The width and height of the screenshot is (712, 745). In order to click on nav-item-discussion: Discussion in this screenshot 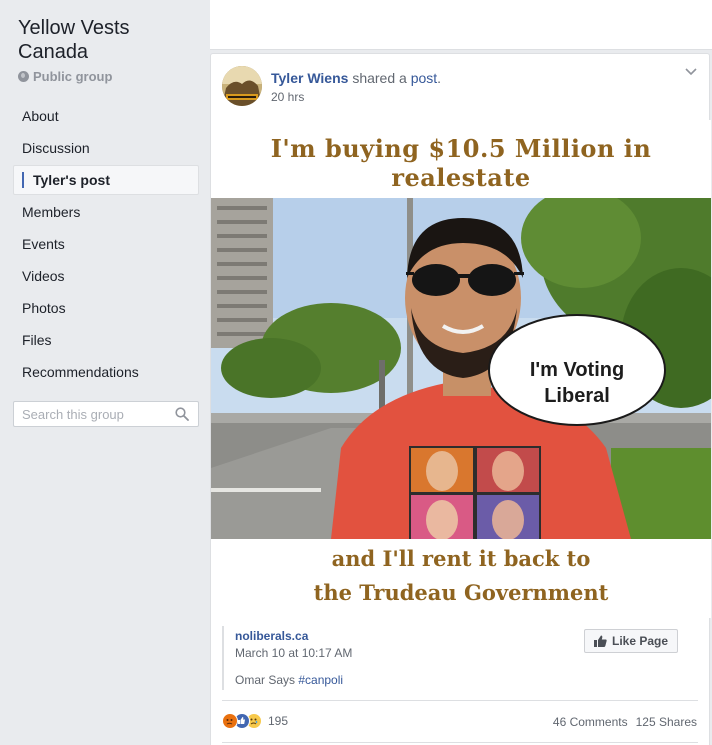, I will do `click(106, 148)`.